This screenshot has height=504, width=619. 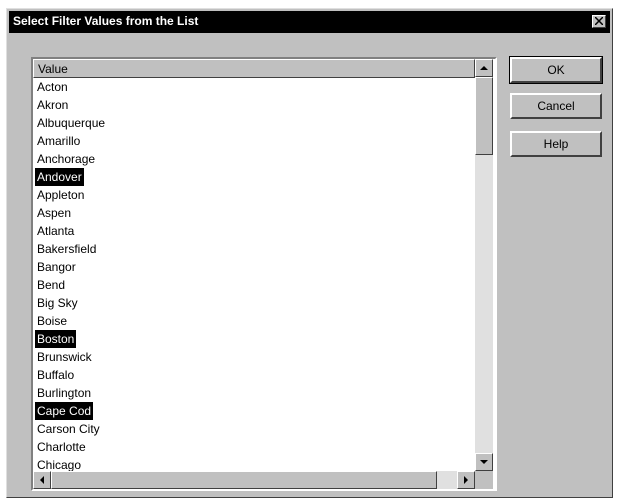 What do you see at coordinates (254, 303) in the screenshot?
I see `list-item: Big Sky` at bounding box center [254, 303].